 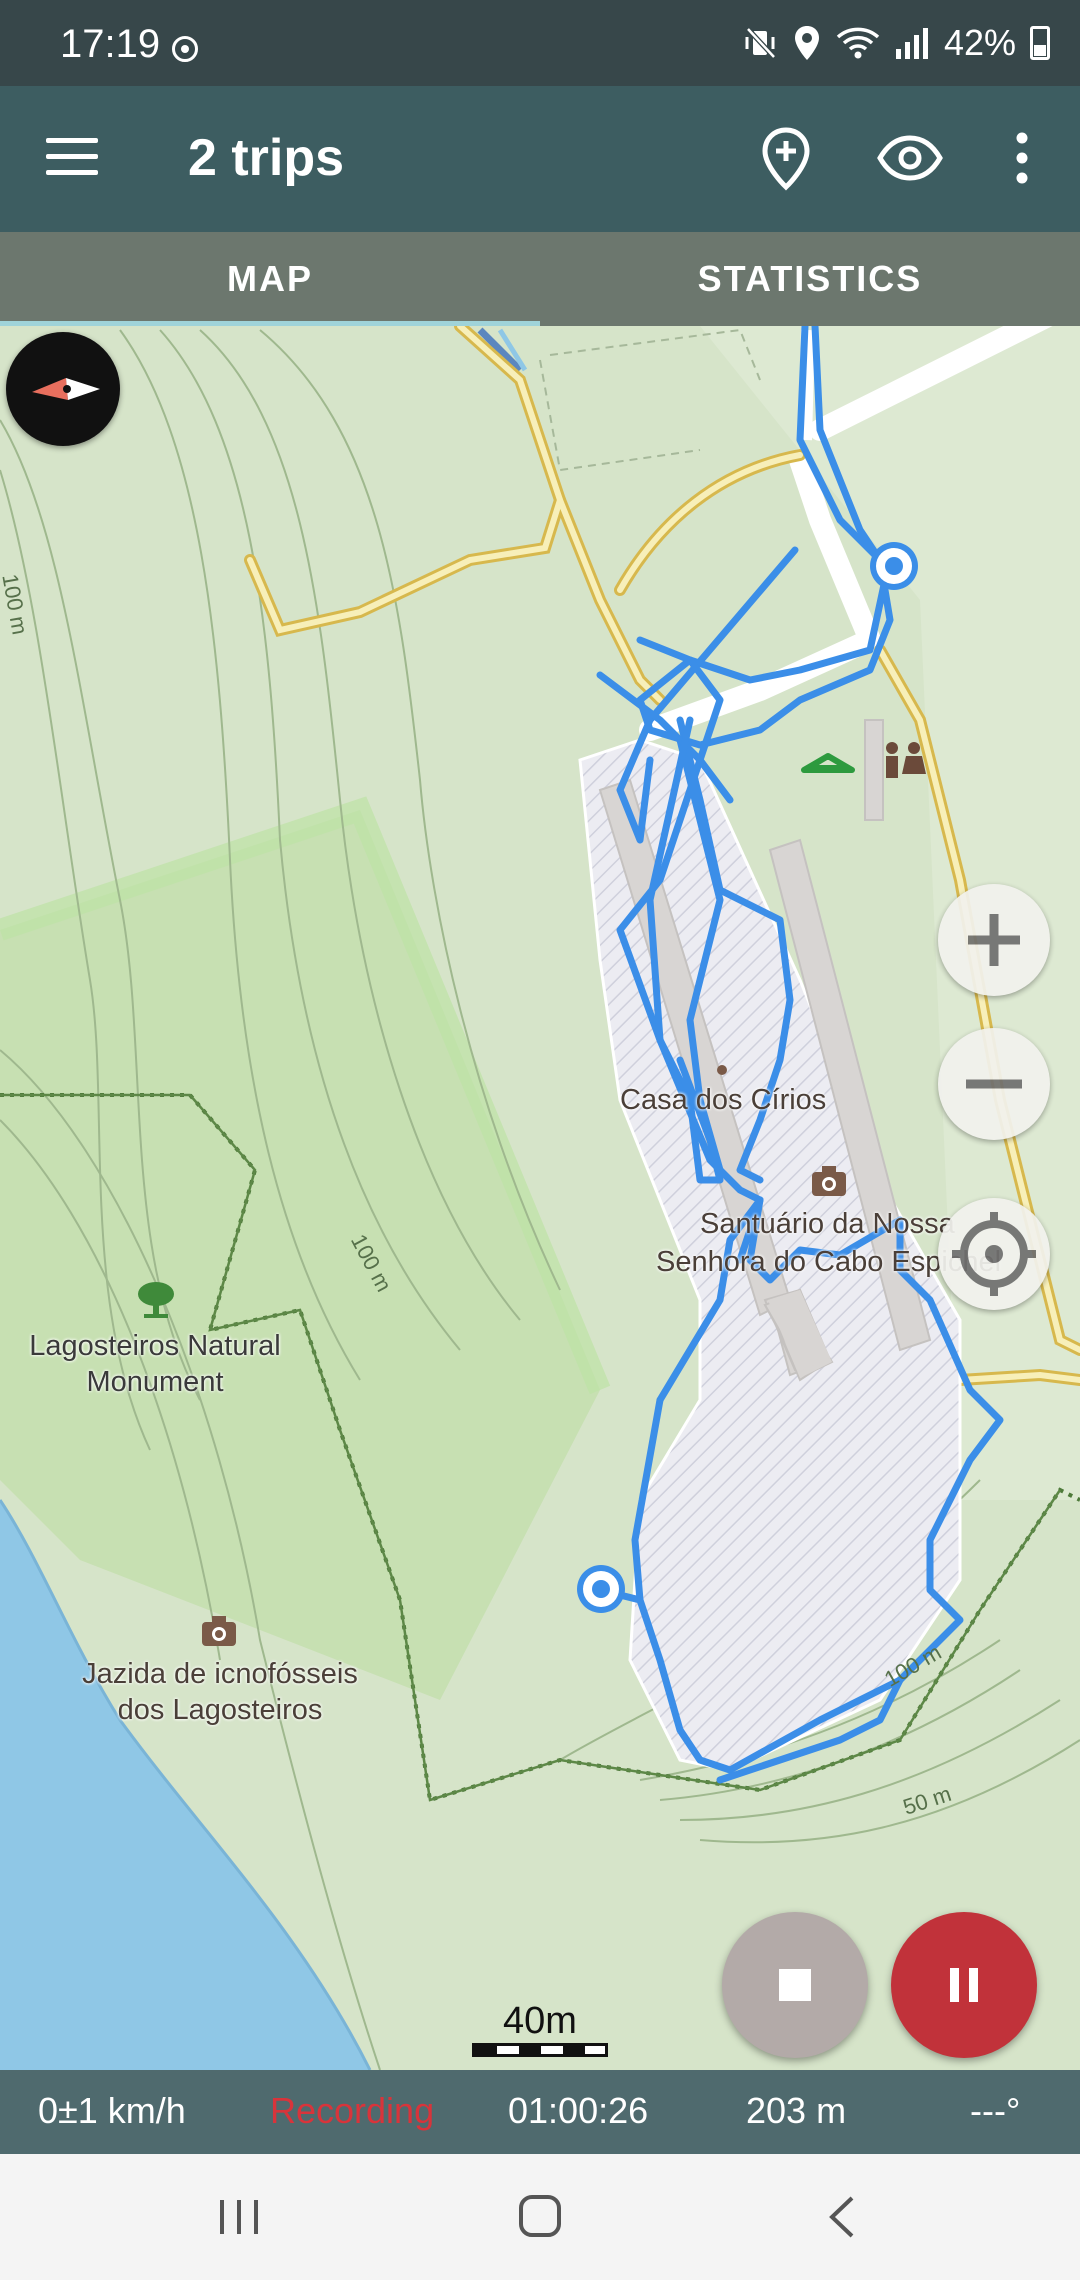 What do you see at coordinates (858, 43) in the screenshot?
I see `wifi-icon` at bounding box center [858, 43].